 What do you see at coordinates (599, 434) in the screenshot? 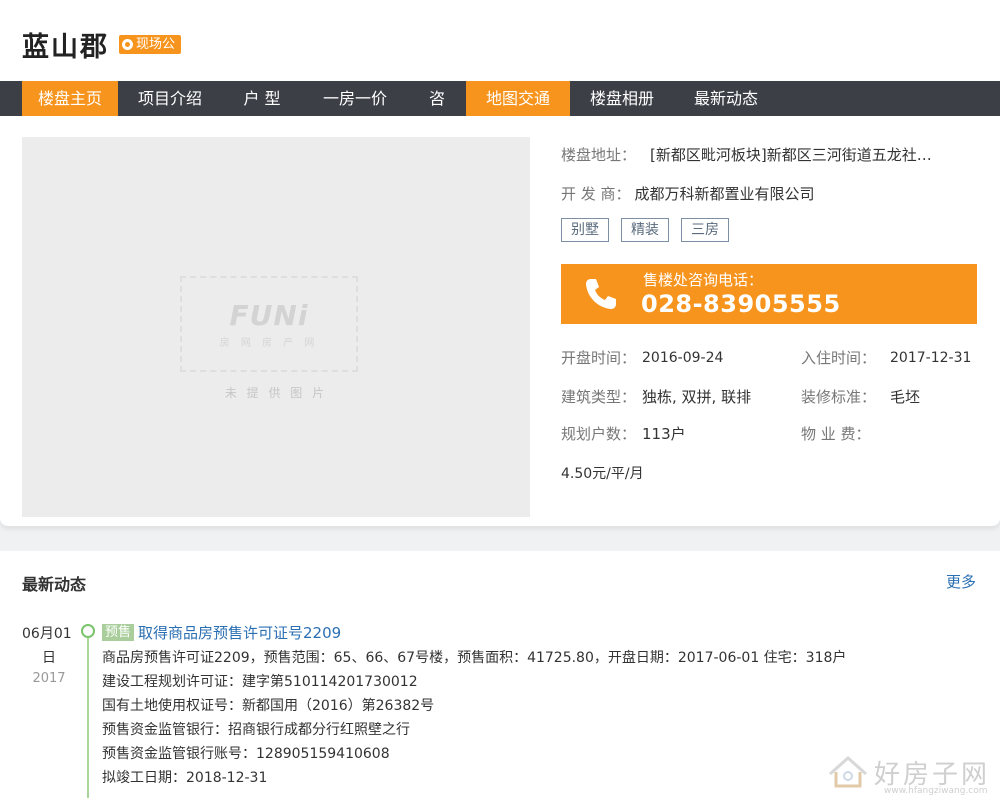
I see `planned-units-label: 规划户数：` at bounding box center [599, 434].